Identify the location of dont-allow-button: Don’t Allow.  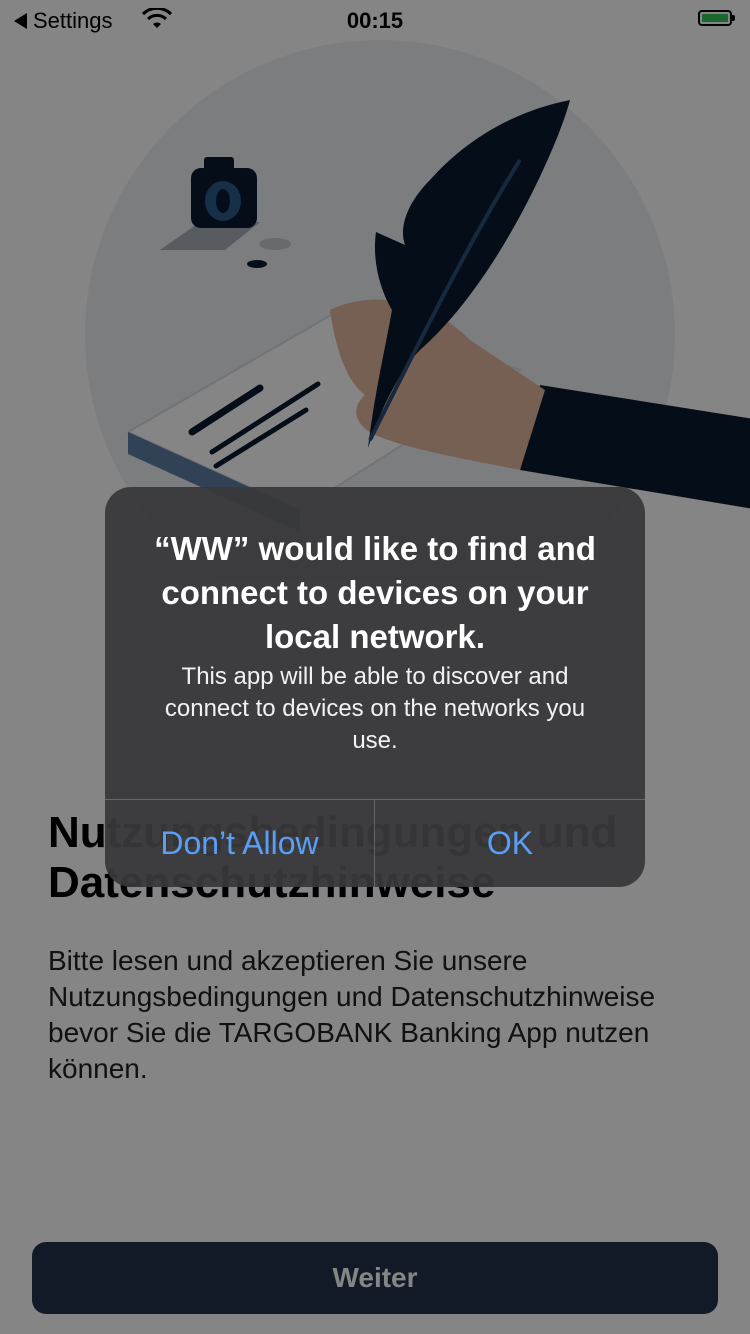
(239, 843).